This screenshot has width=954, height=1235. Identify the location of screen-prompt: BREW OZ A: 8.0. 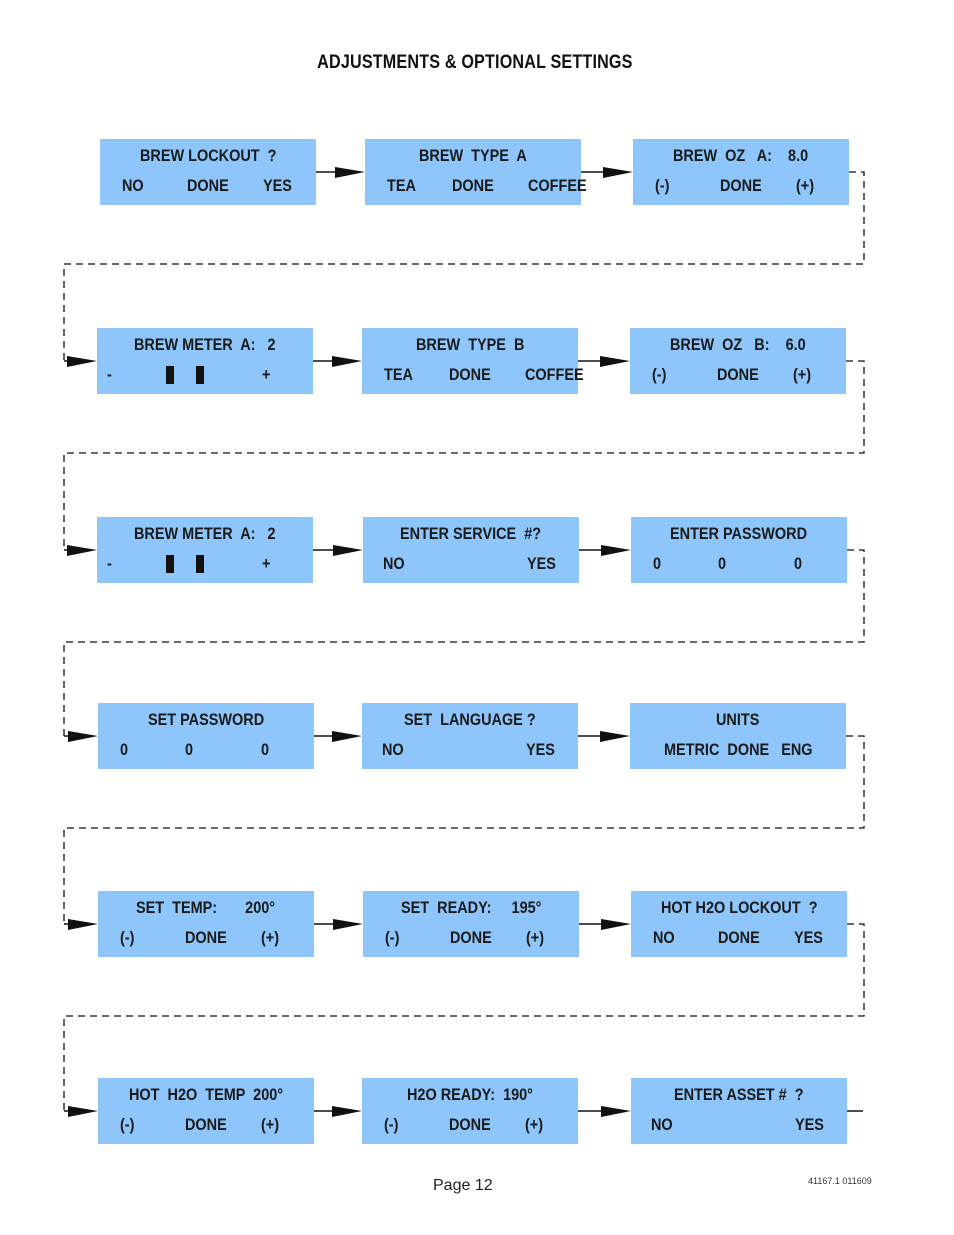
(741, 155).